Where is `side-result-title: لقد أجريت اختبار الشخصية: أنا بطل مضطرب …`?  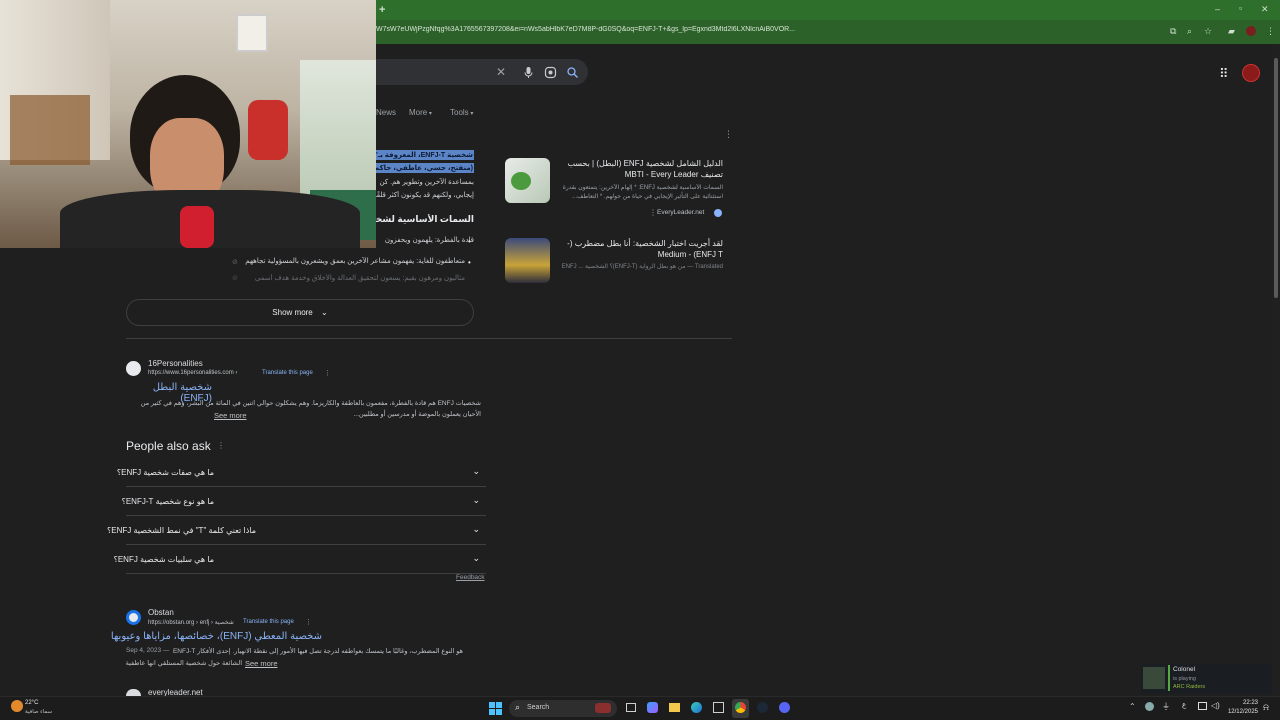
side-result-title: لقد أجريت اختبار الشخصية: أنا بطل مضطرب … is located at coordinates (640, 249).